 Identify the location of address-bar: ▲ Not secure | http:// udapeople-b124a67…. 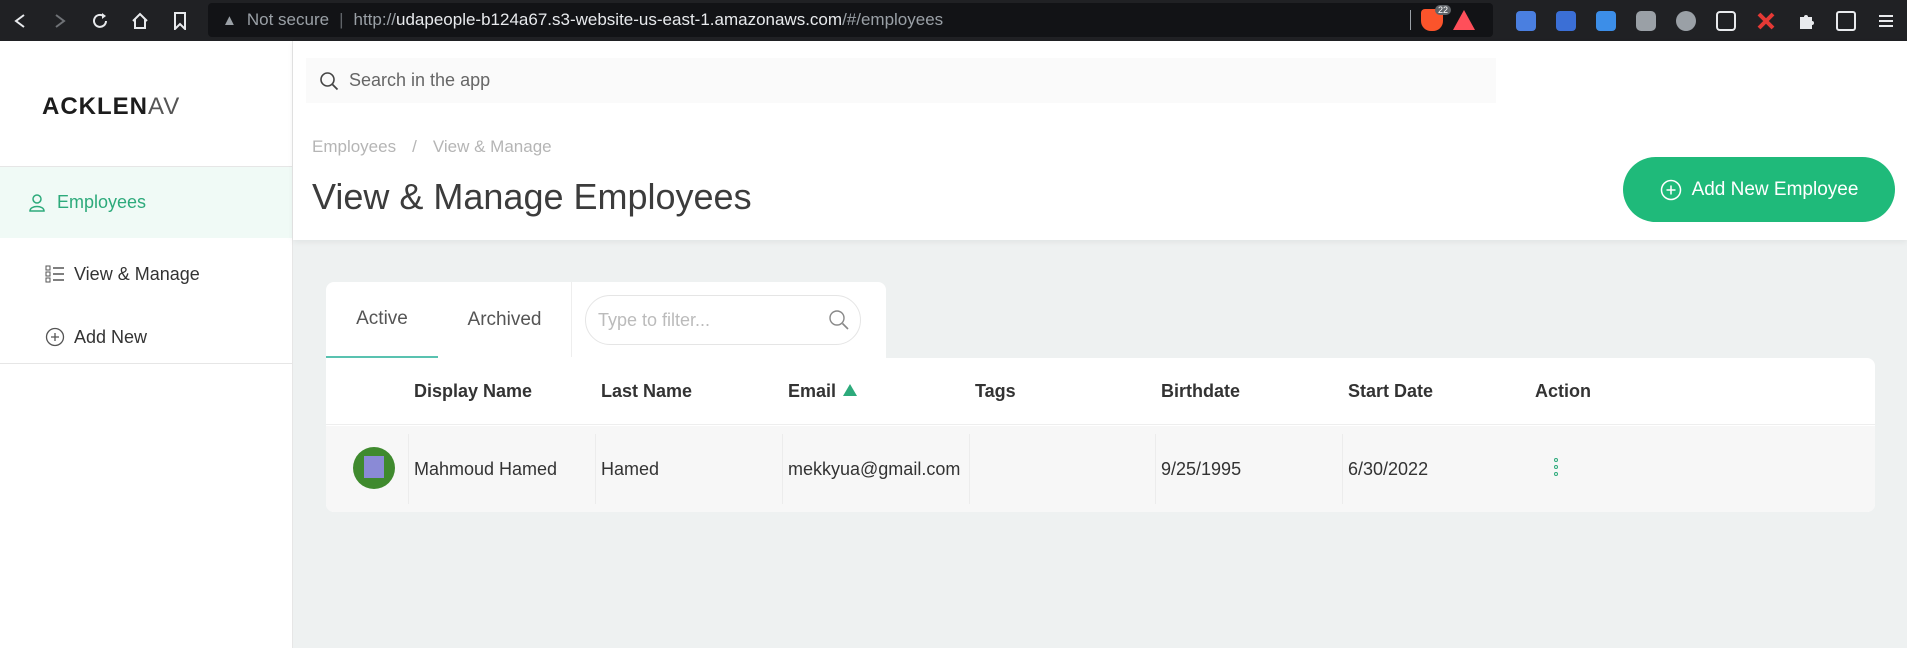
(850, 20).